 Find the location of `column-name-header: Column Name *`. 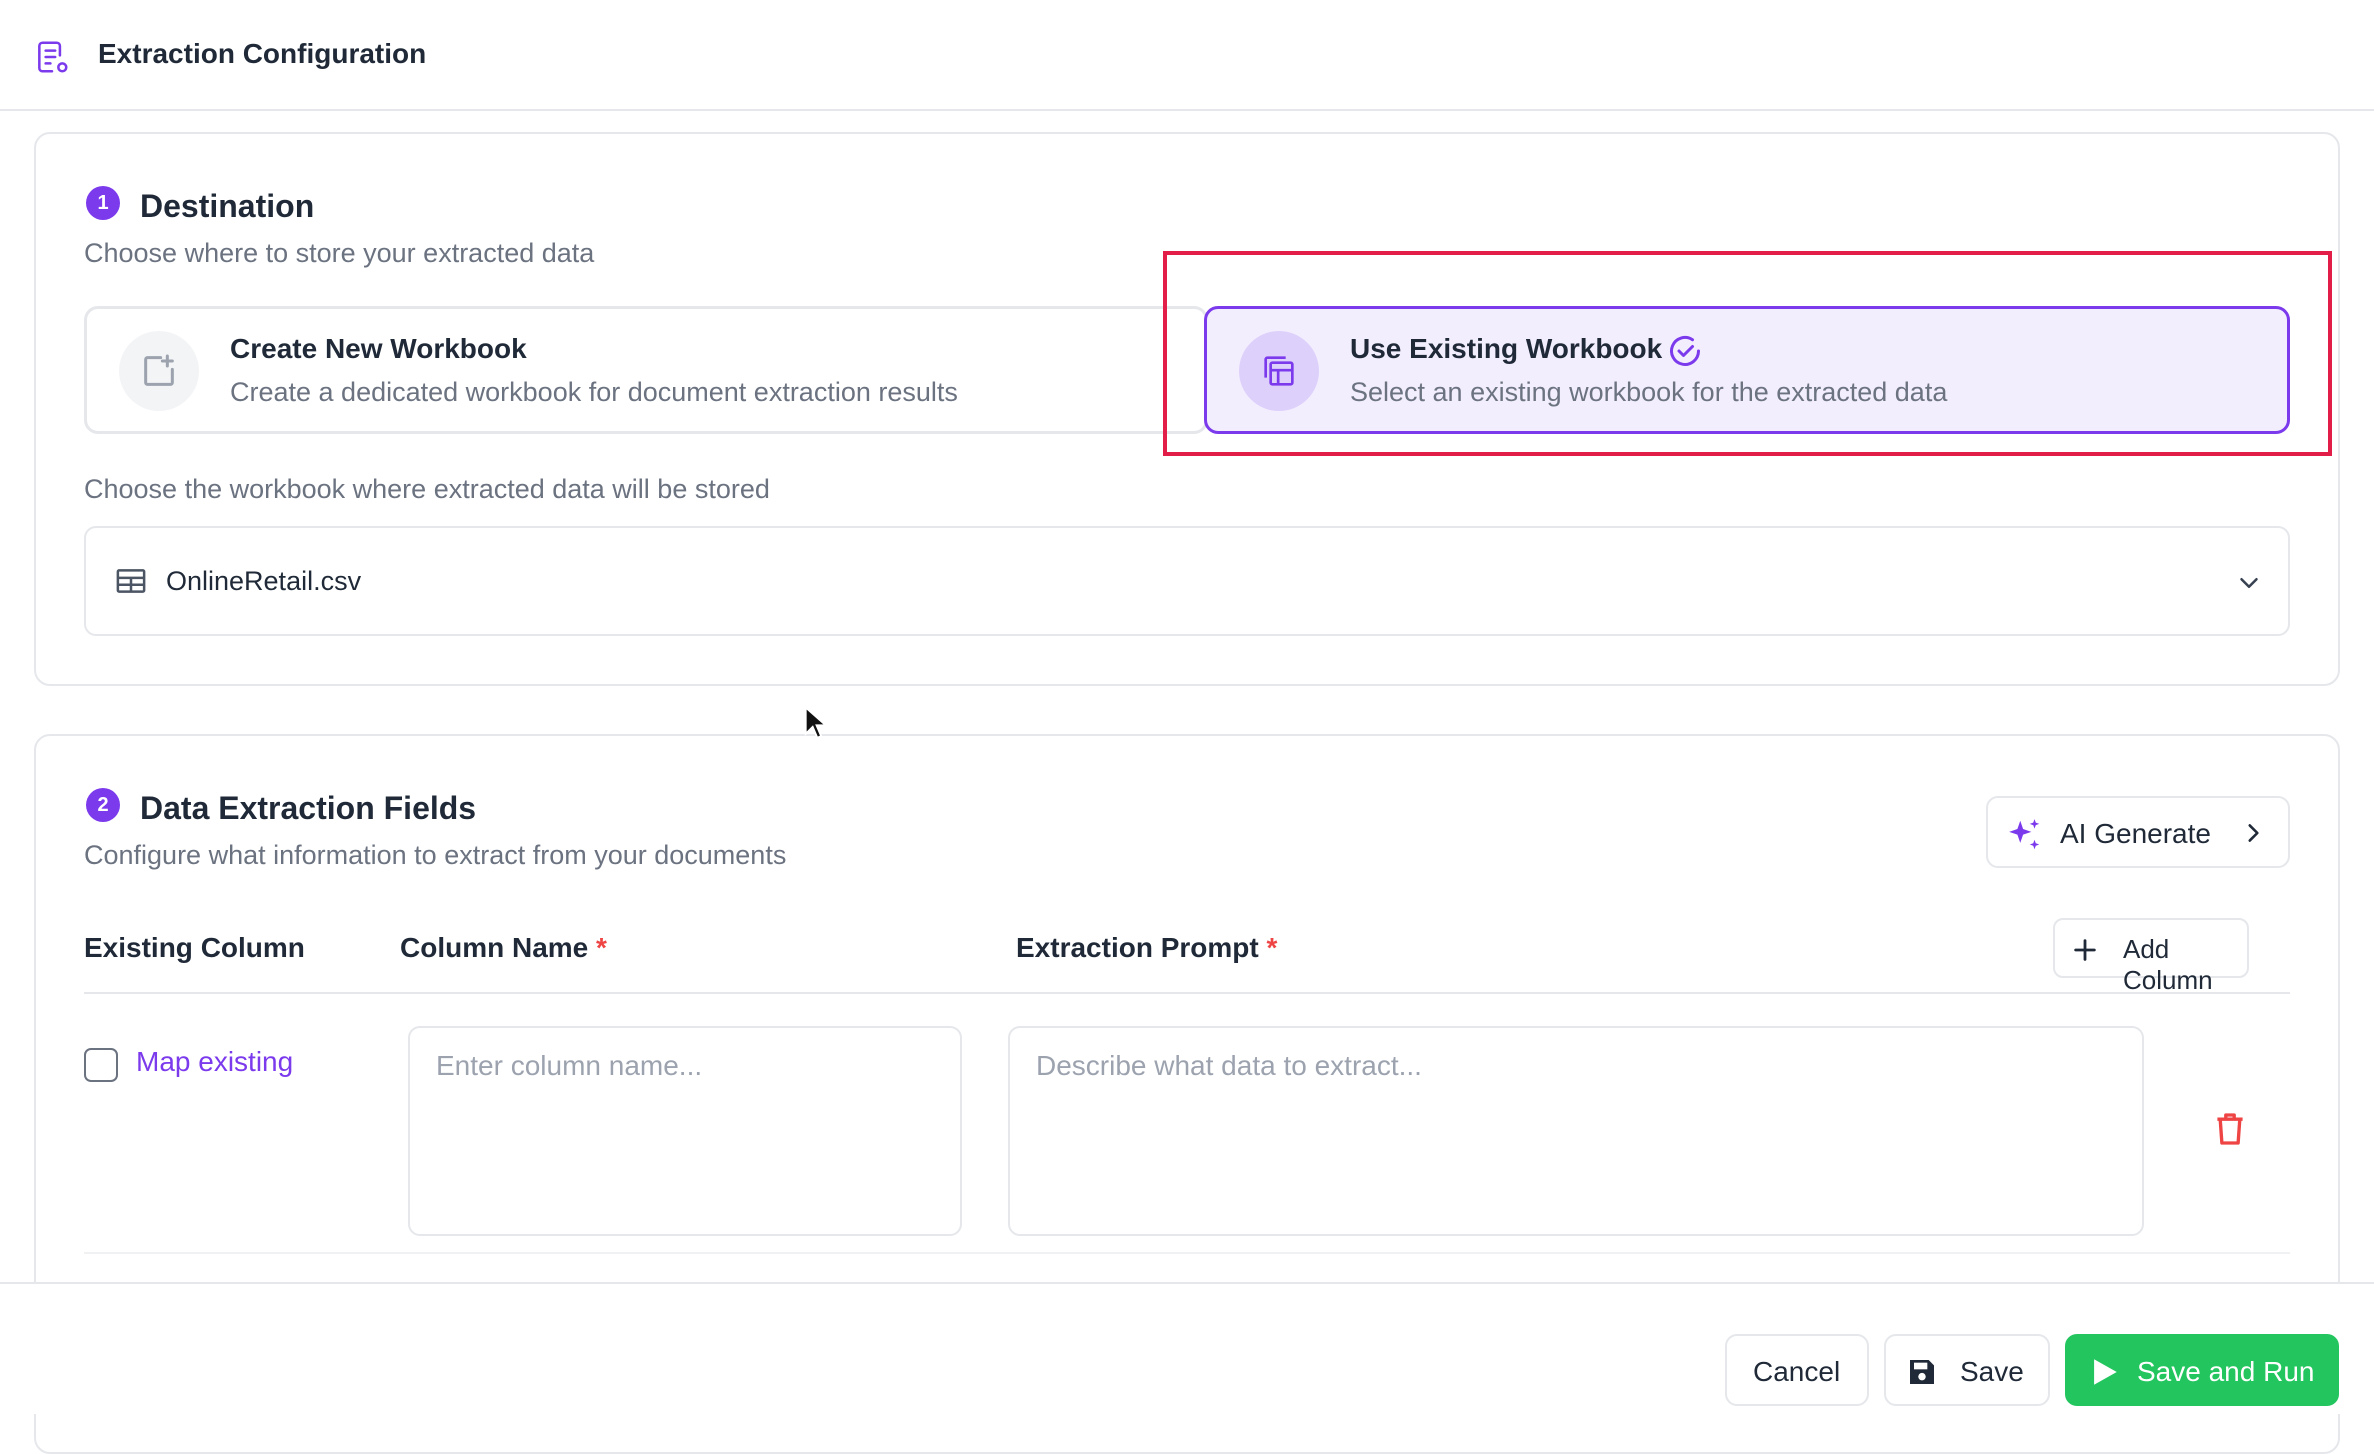

column-name-header: Column Name * is located at coordinates (503, 947).